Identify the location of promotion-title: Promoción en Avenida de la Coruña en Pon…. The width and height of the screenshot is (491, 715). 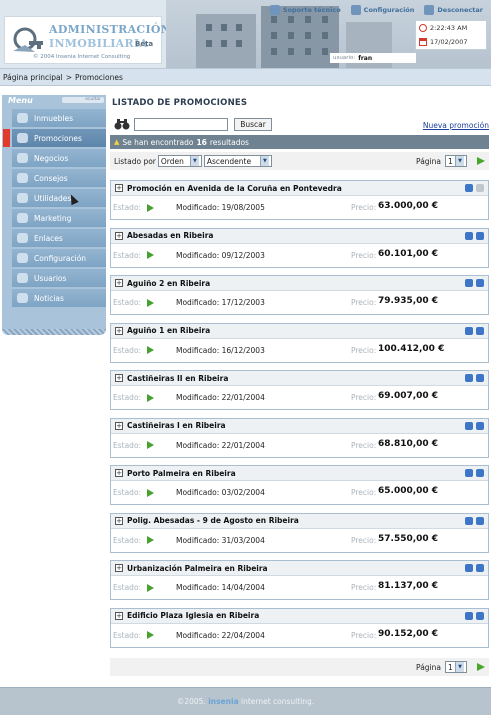
(234, 188).